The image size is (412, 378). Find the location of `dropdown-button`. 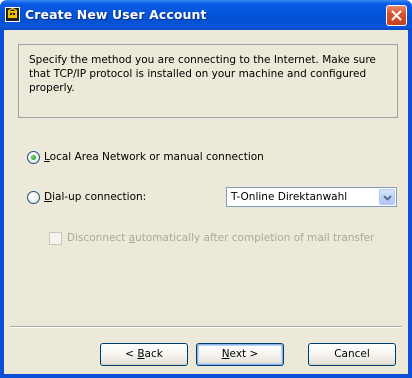

dropdown-button is located at coordinates (387, 197).